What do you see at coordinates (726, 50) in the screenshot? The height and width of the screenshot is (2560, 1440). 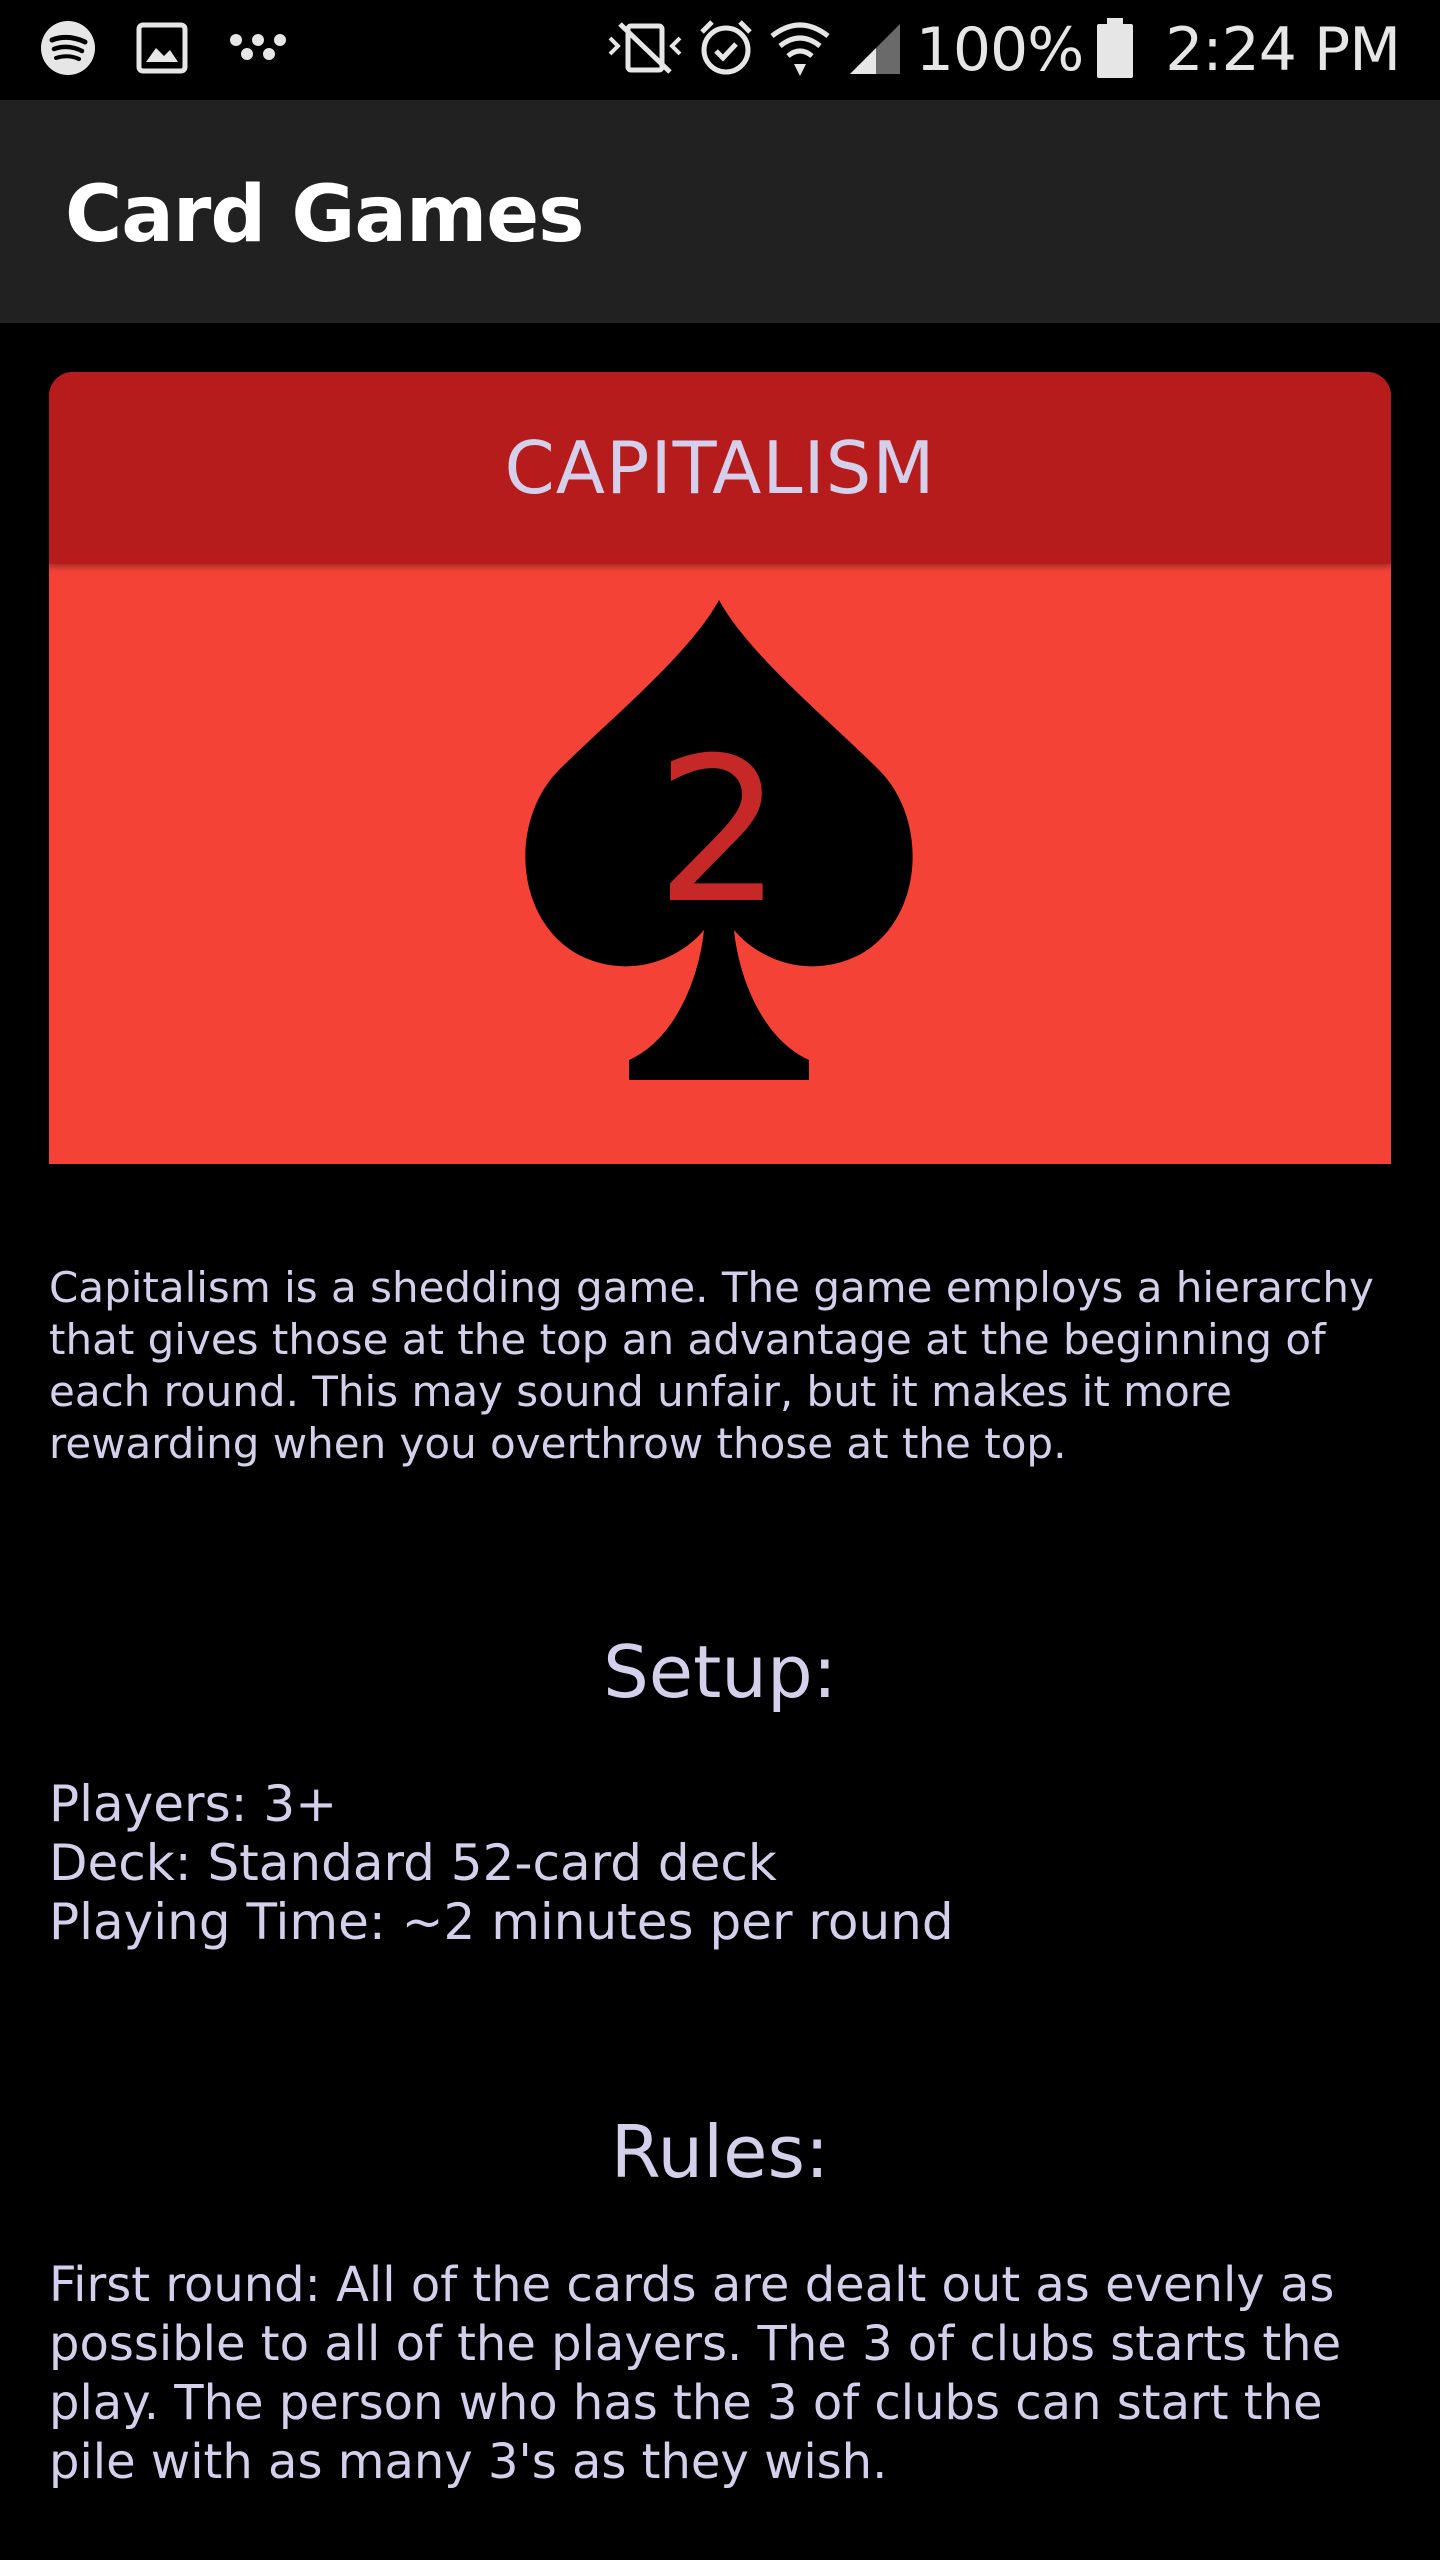 I see `alarm-icon` at bounding box center [726, 50].